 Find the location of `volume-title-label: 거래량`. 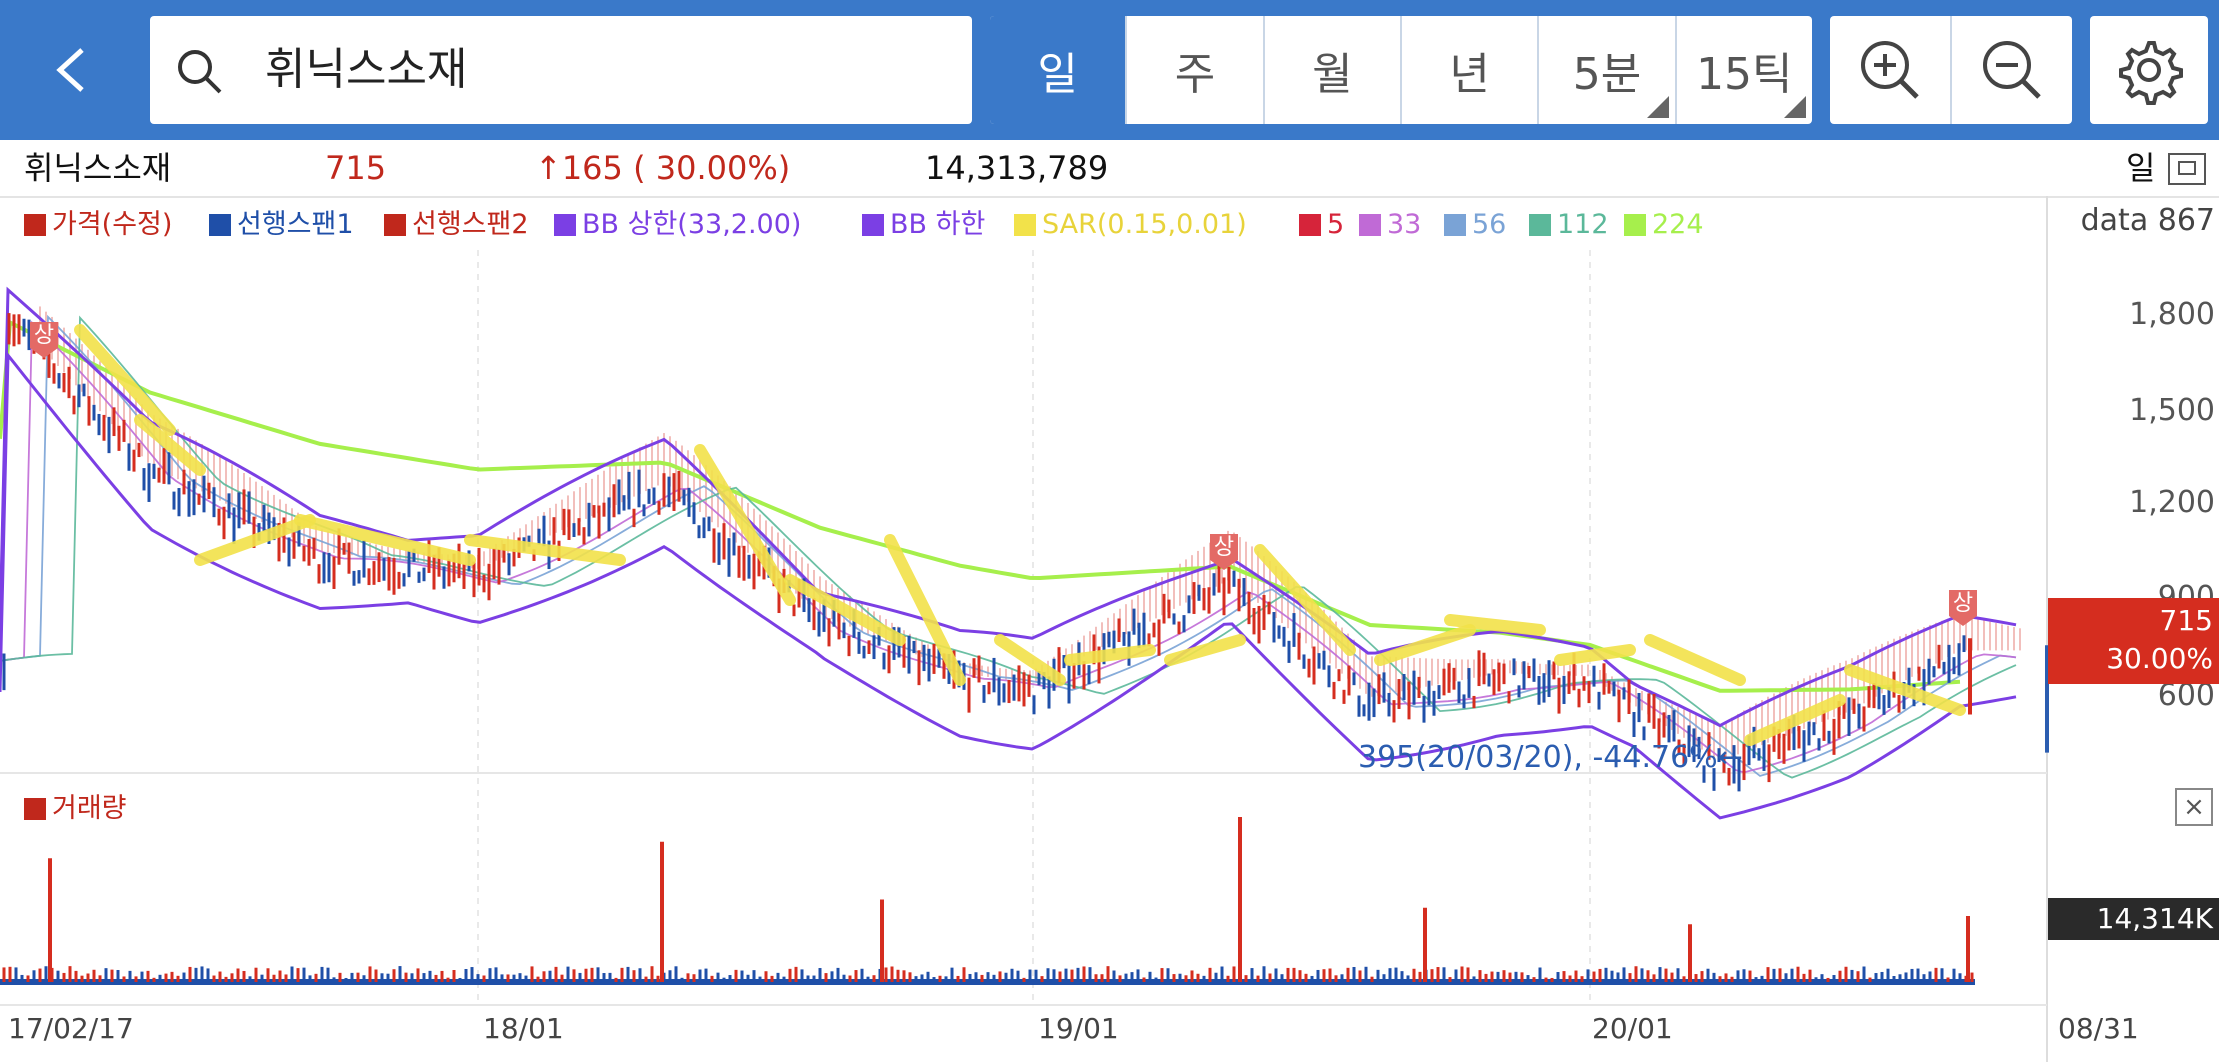

volume-title-label: 거래량 is located at coordinates (89, 808).